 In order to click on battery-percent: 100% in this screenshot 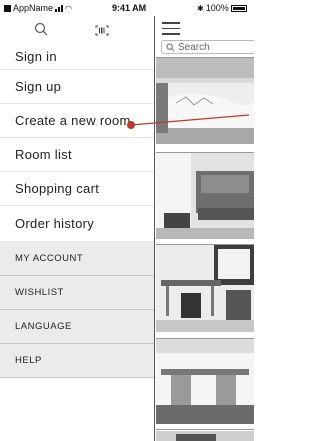, I will do `click(217, 8)`.